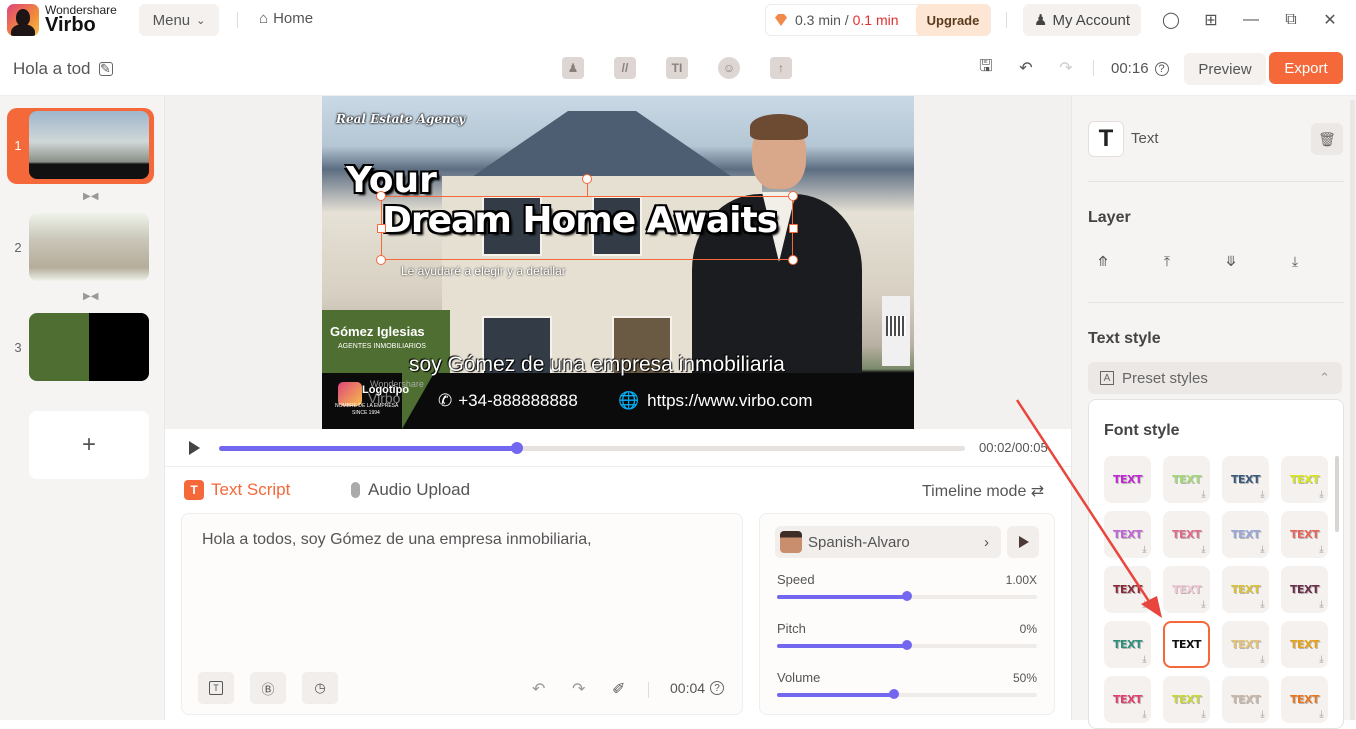 The width and height of the screenshot is (1356, 729). What do you see at coordinates (677, 68) in the screenshot?
I see `text-icon: TI` at bounding box center [677, 68].